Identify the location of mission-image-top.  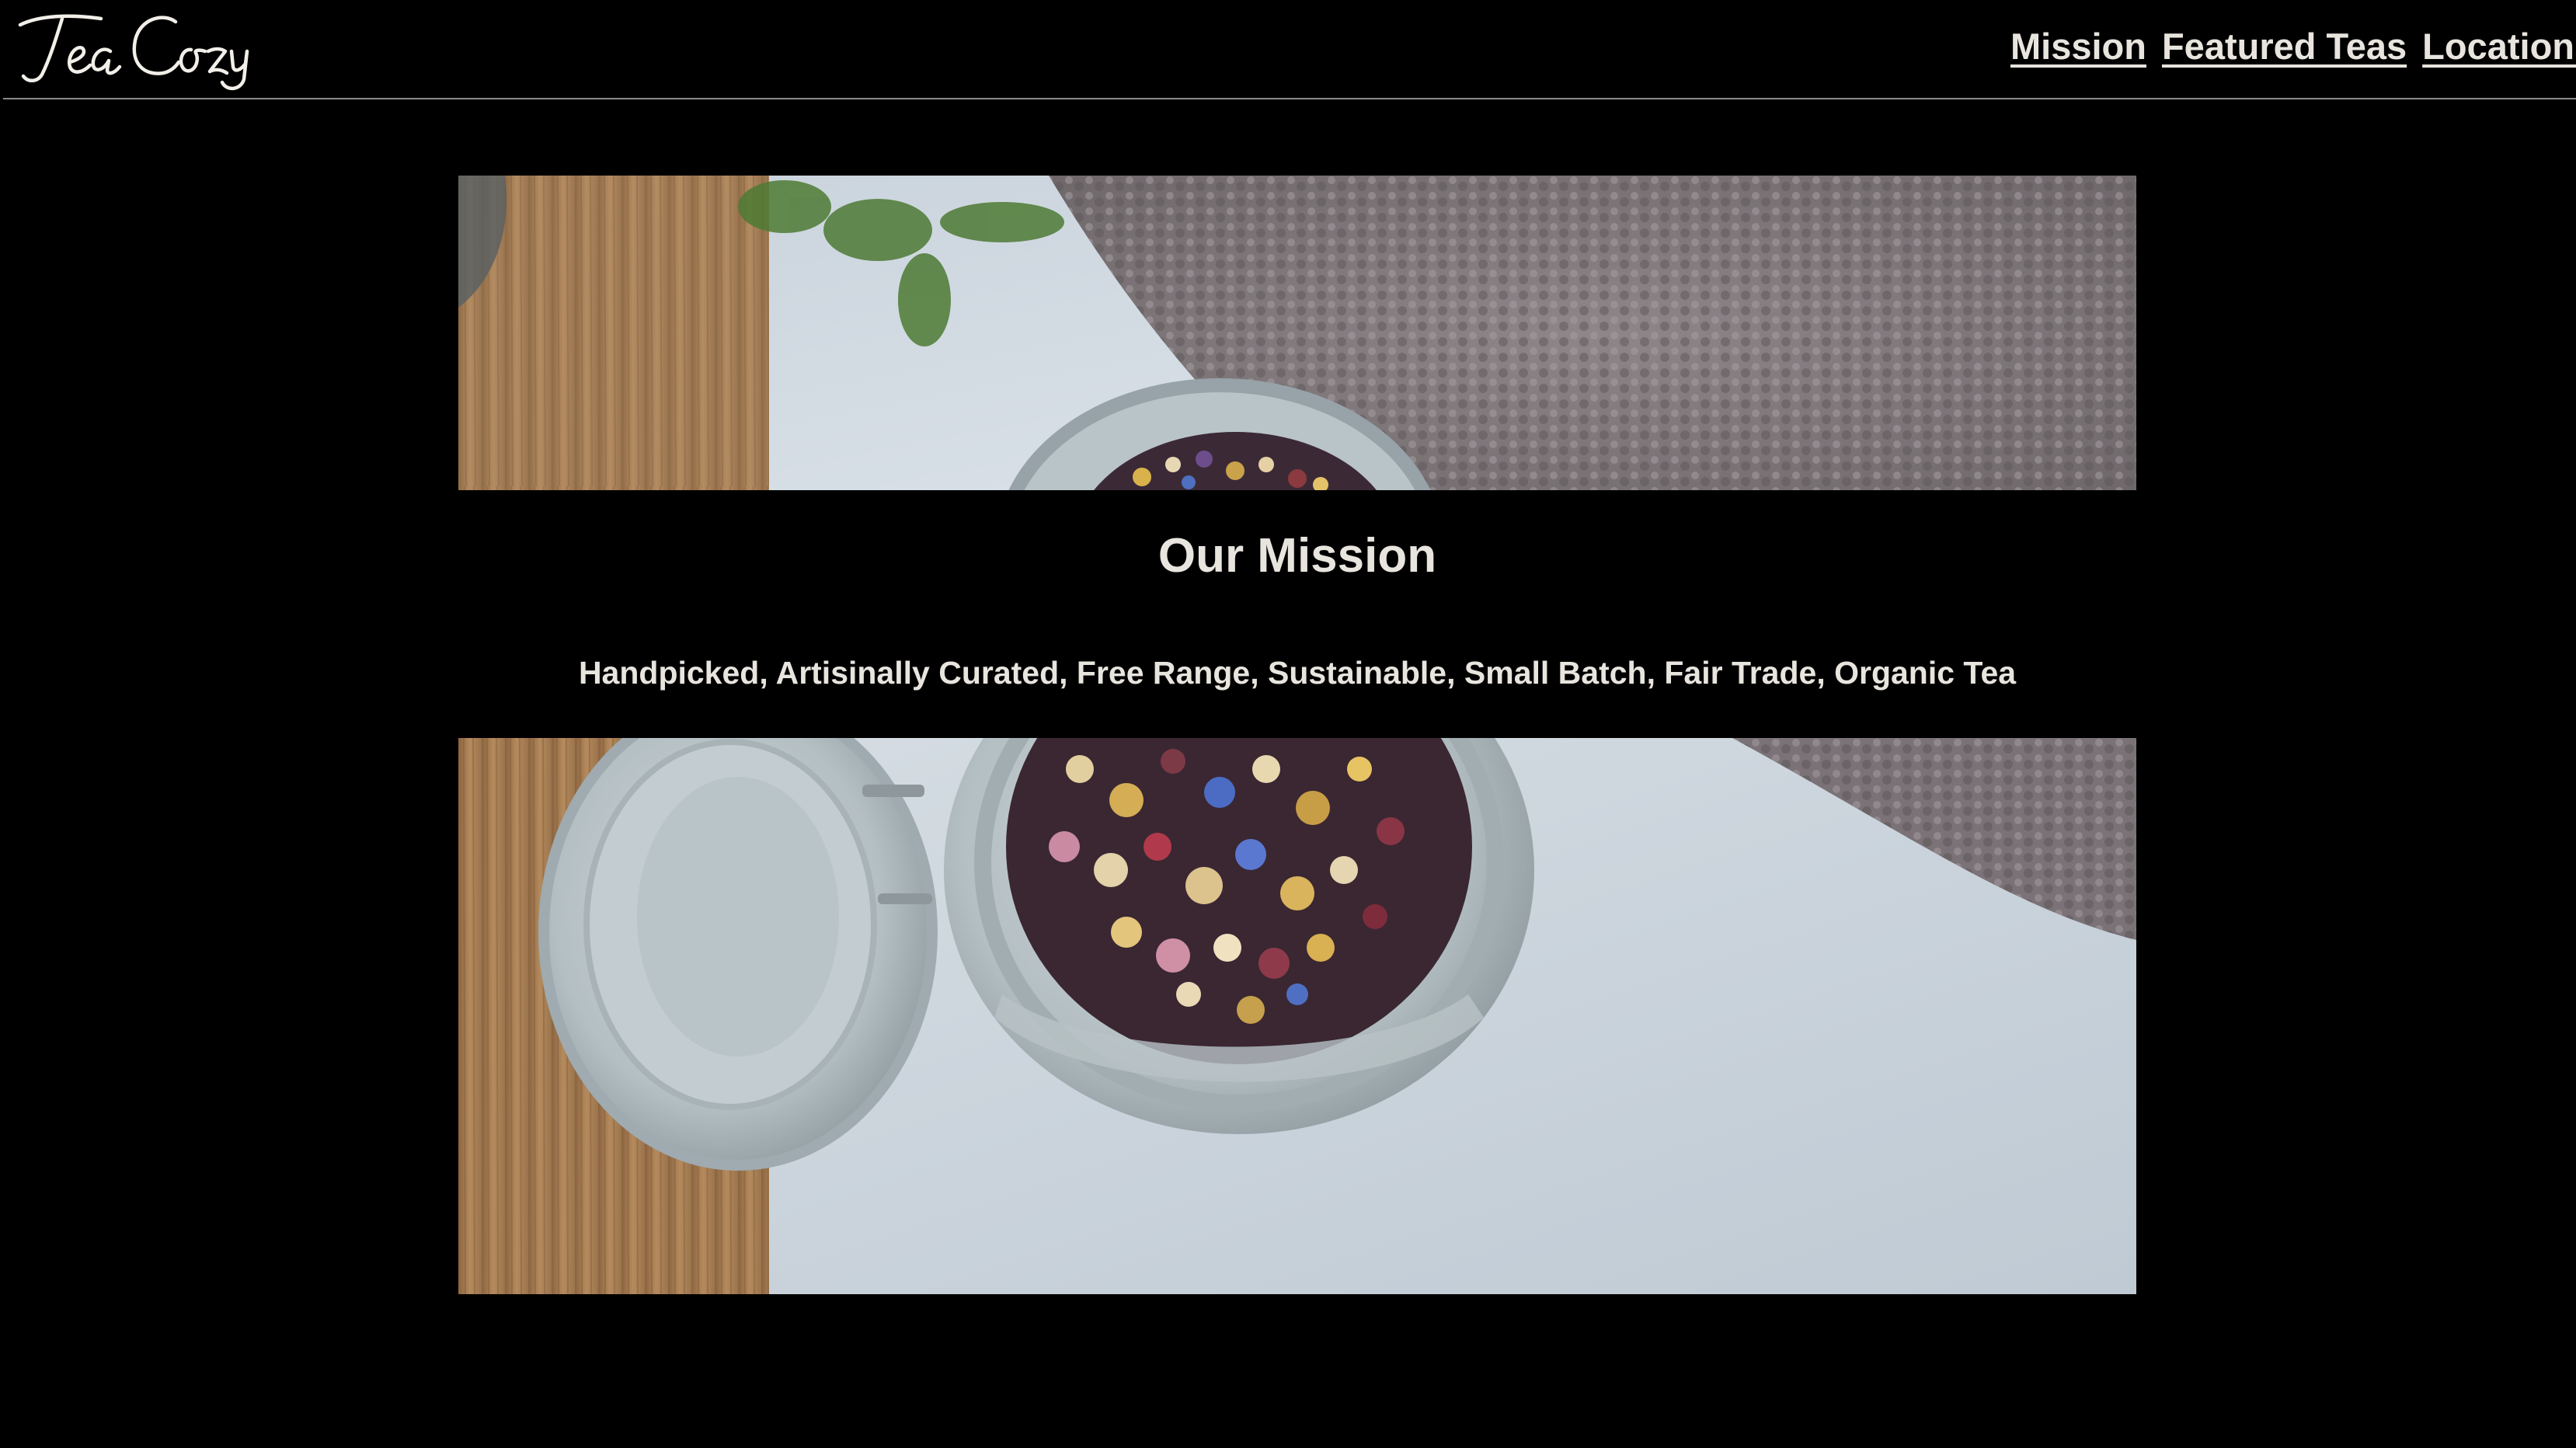
(1297, 333).